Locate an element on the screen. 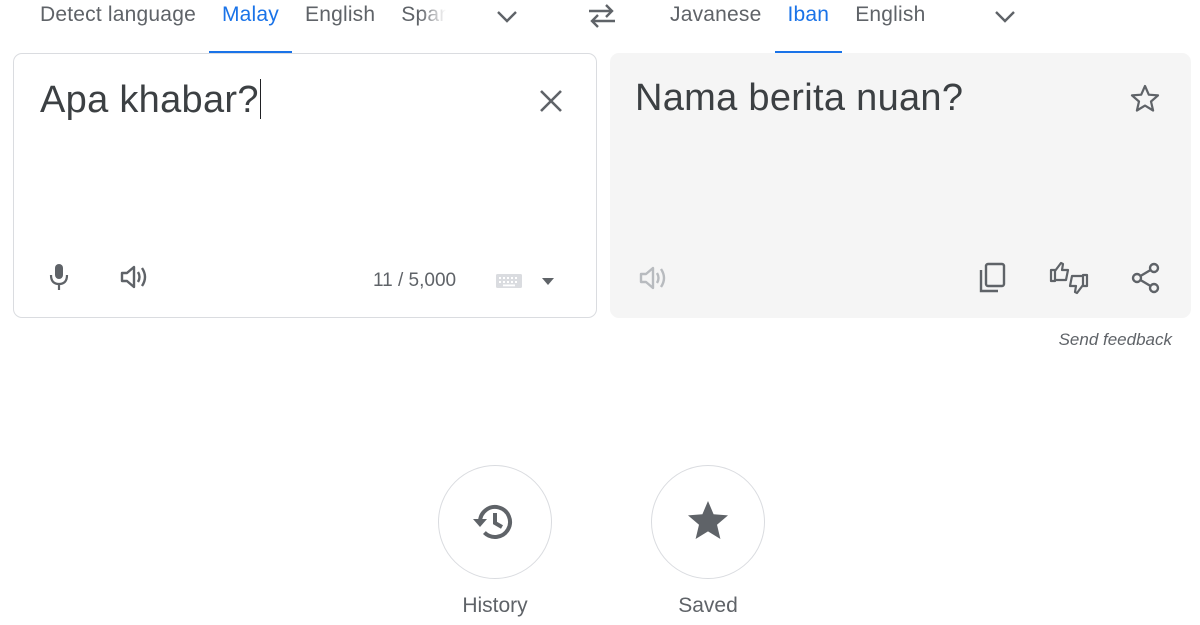 The width and height of the screenshot is (1200, 625). history-icon is located at coordinates (492, 522).